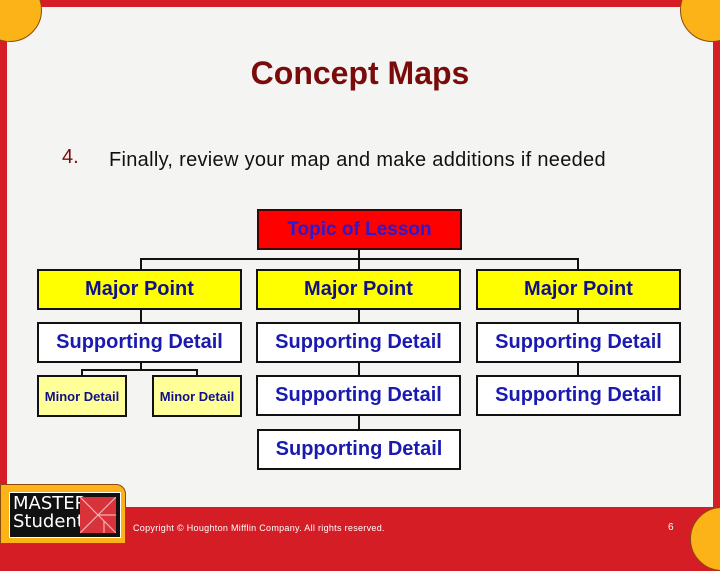 This screenshot has width=720, height=571. What do you see at coordinates (70, 157) in the screenshot?
I see `bullet-number: 4.` at bounding box center [70, 157].